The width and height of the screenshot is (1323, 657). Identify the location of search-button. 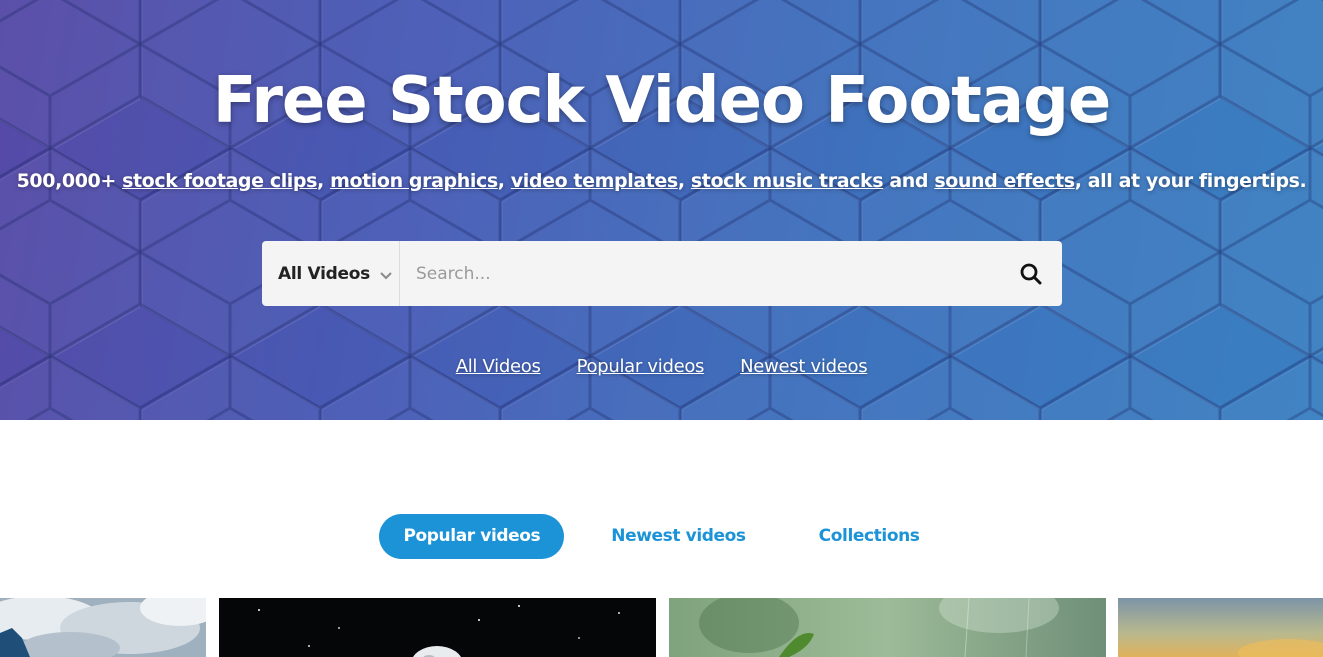
(1031, 273).